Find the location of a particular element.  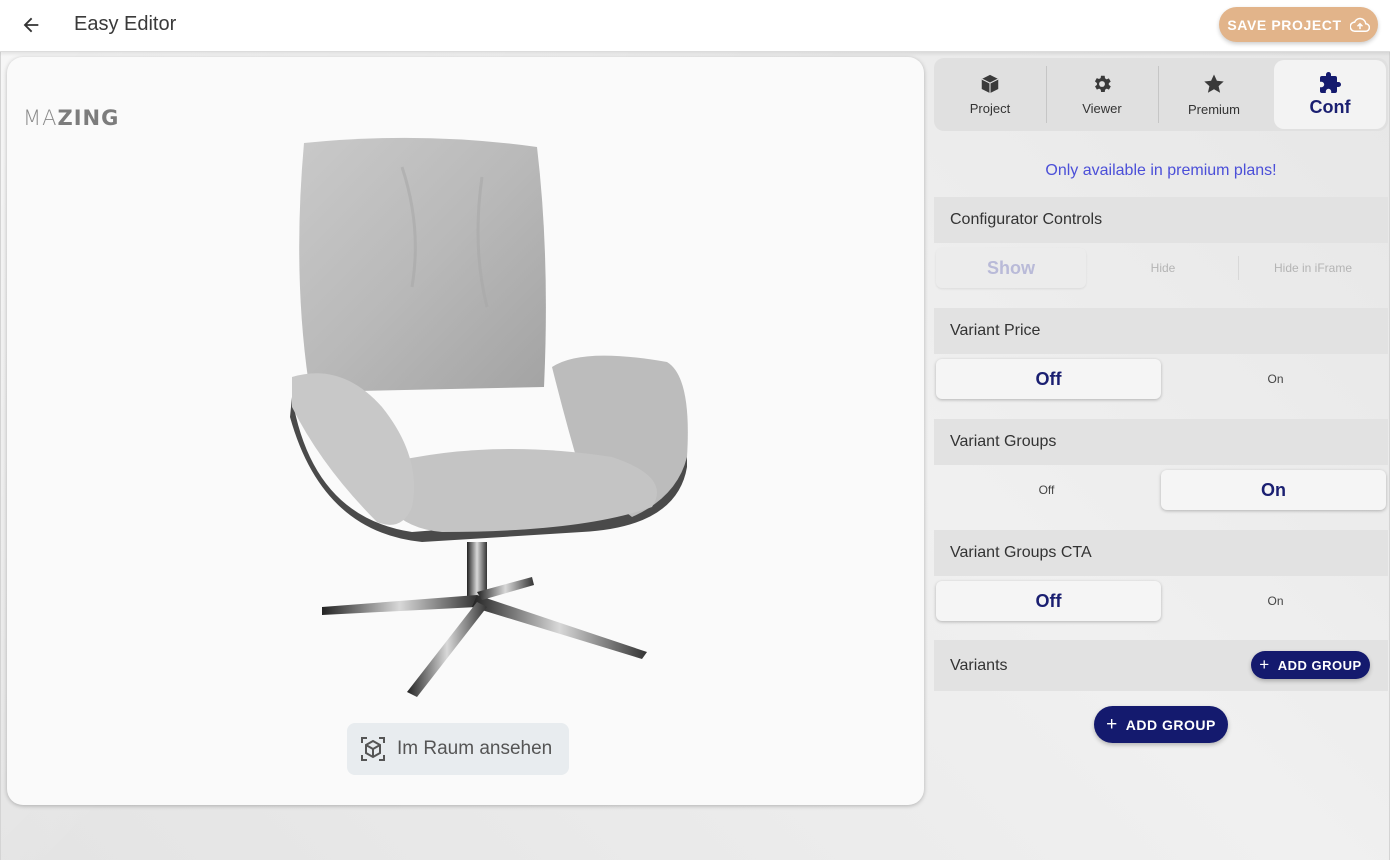

tab-conf-label: Conf is located at coordinates (1330, 107).